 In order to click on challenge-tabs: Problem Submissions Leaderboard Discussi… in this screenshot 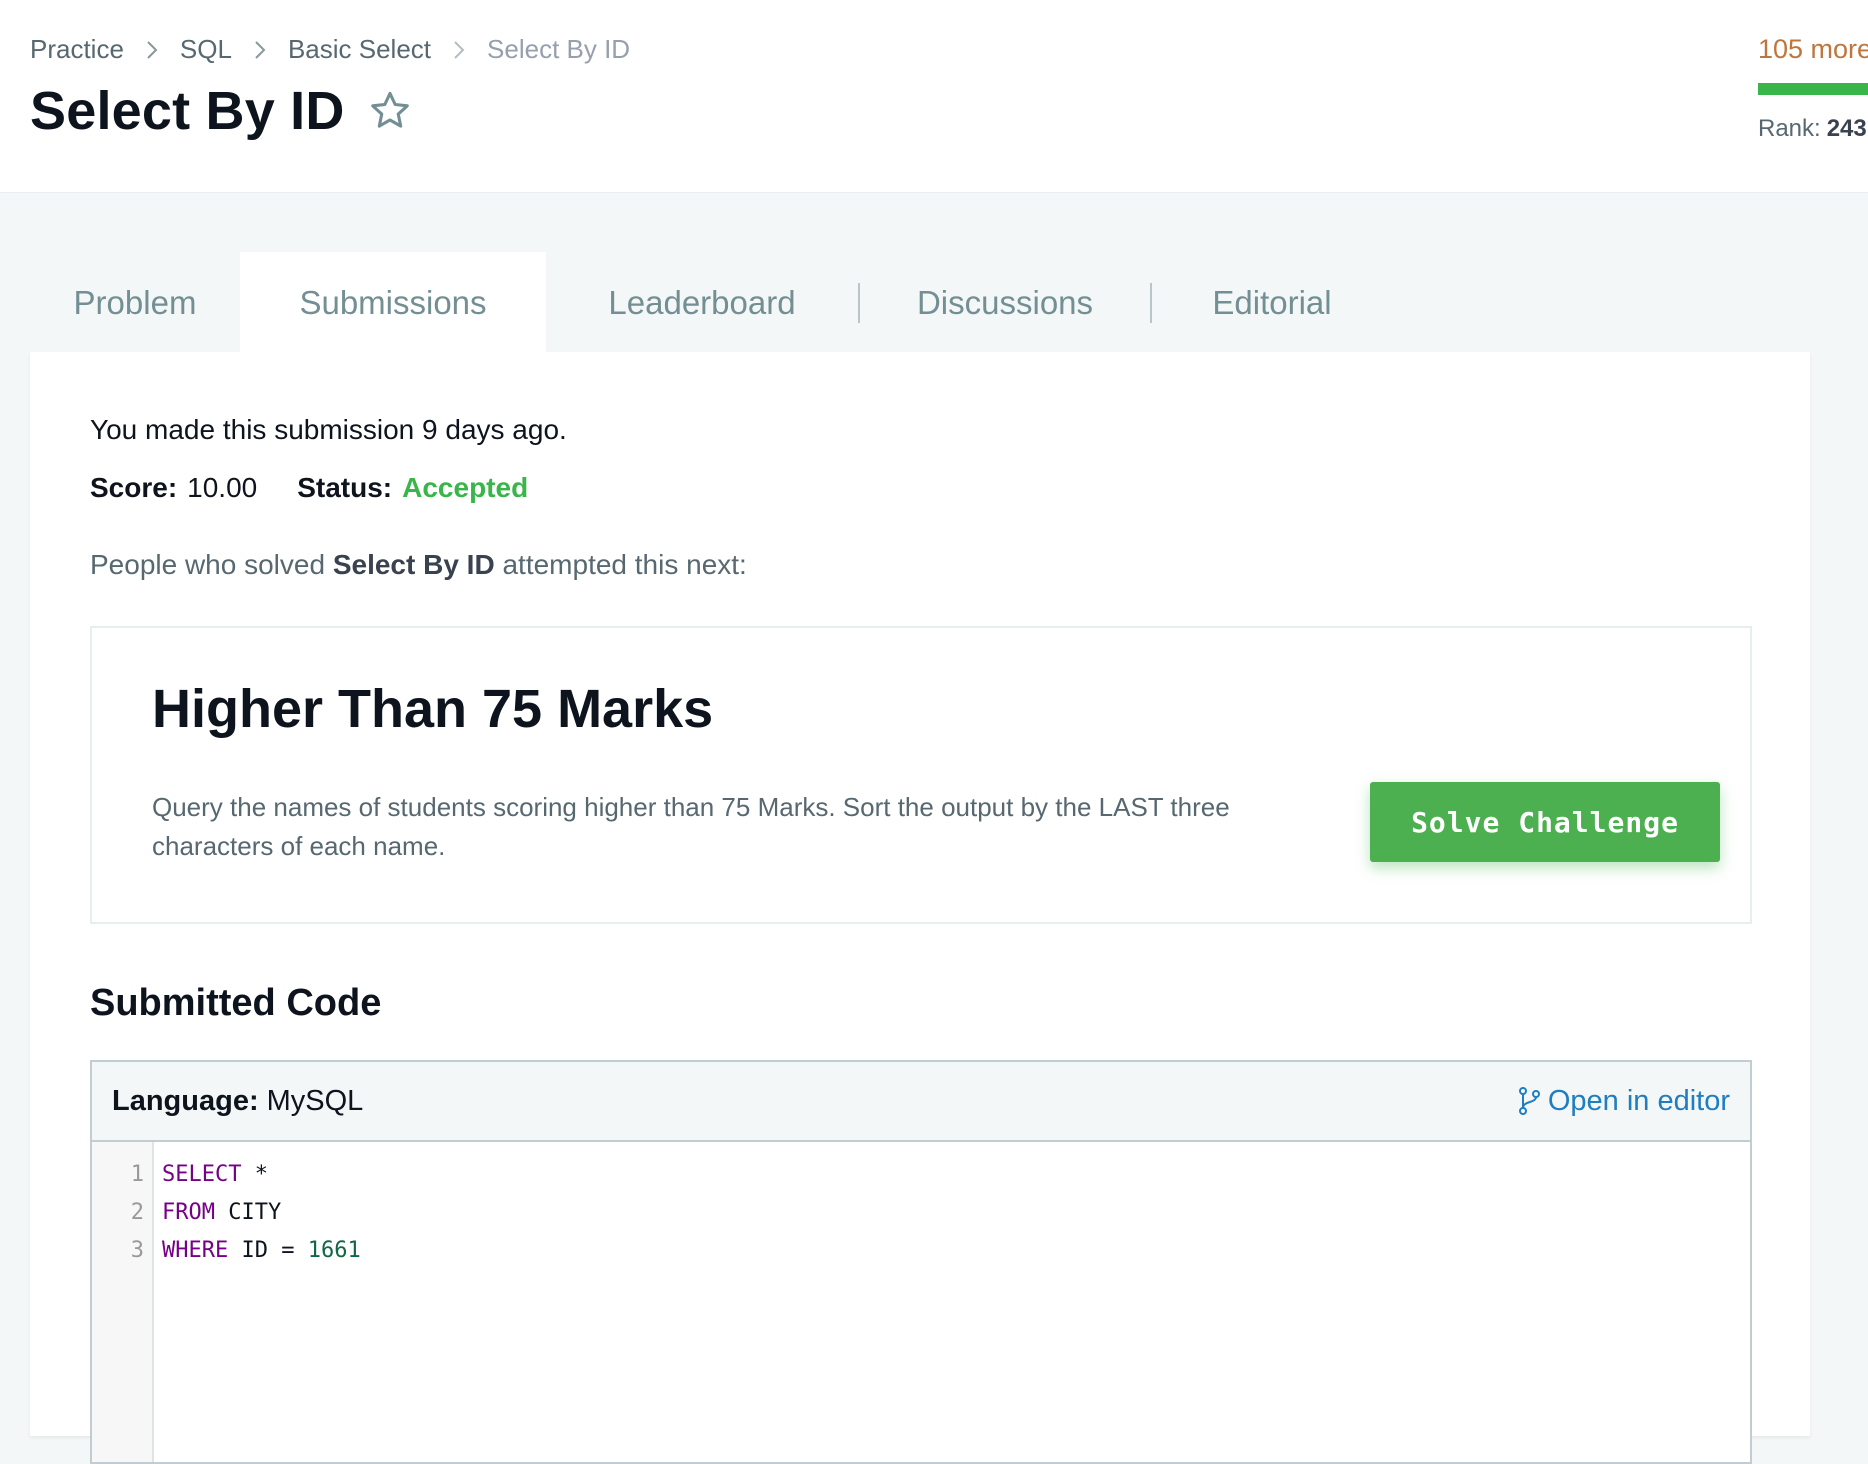, I will do `click(711, 302)`.